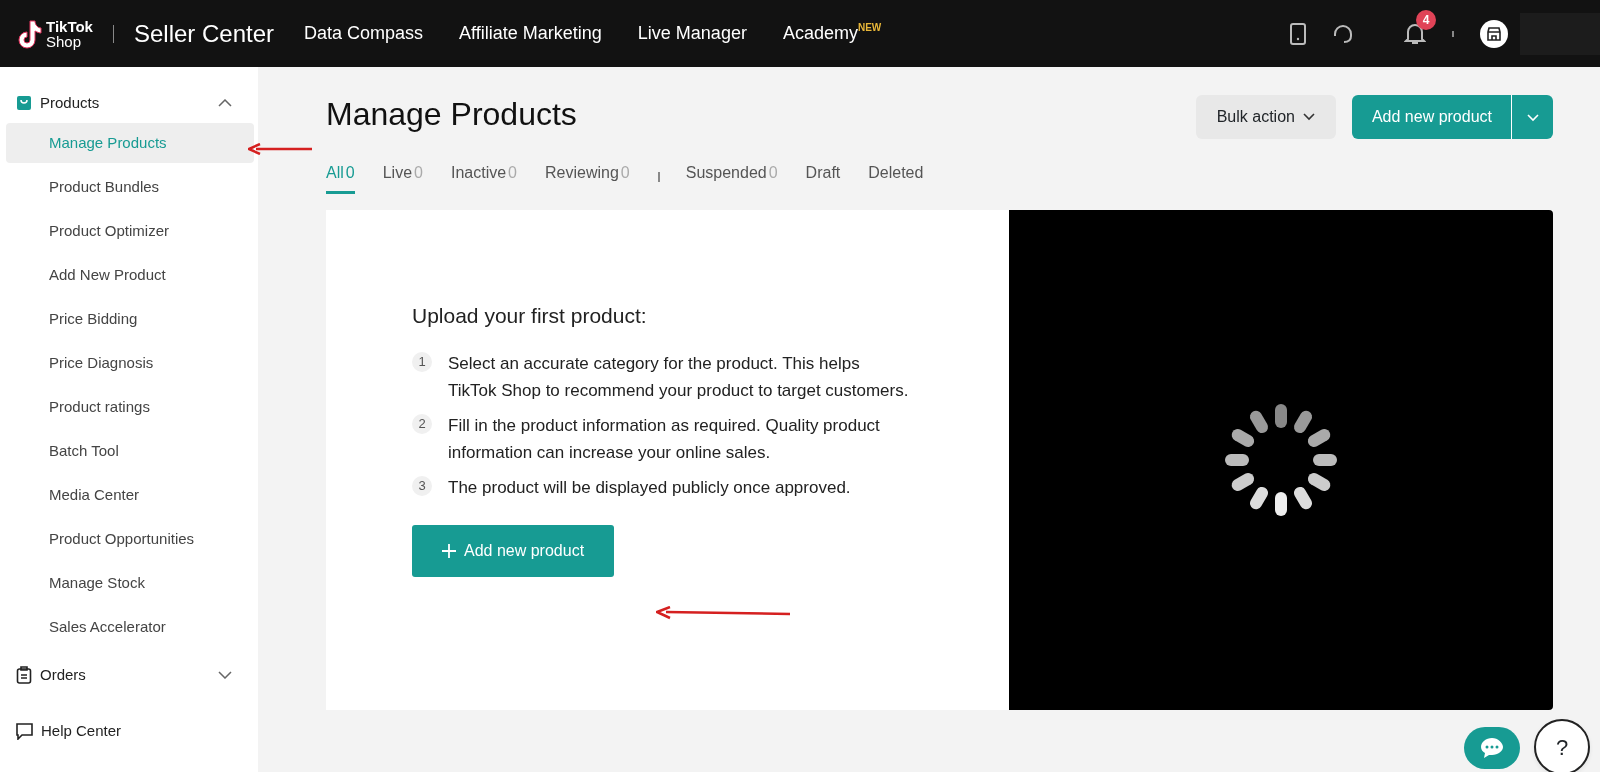 This screenshot has width=1600, height=772. What do you see at coordinates (1562, 745) in the screenshot?
I see `help-button: ?` at bounding box center [1562, 745].